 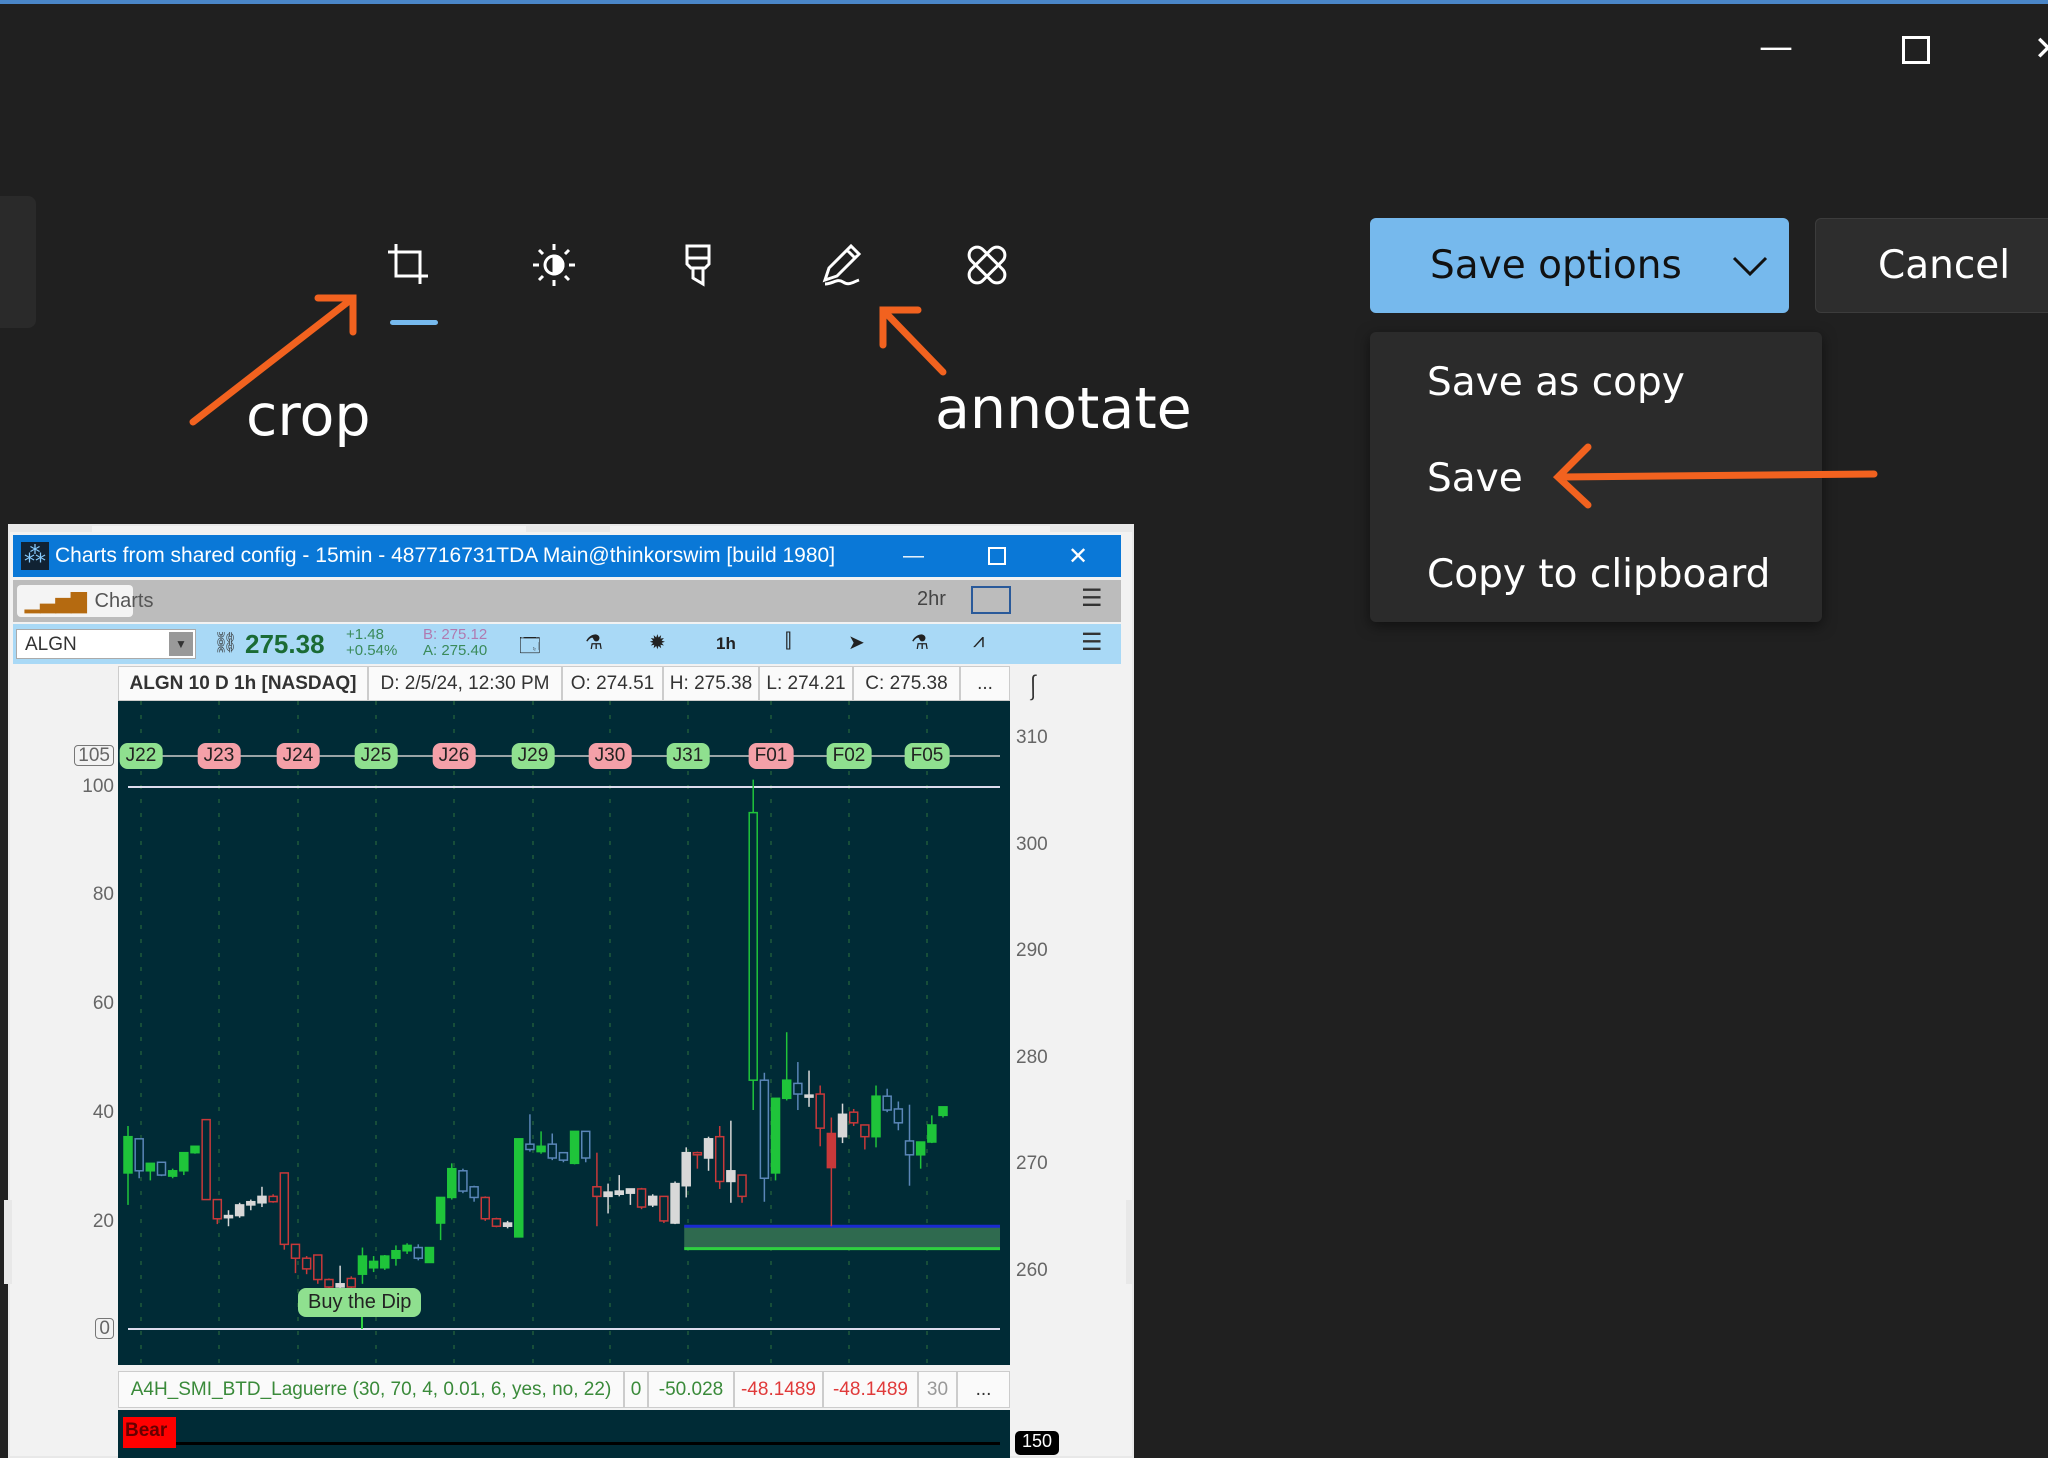 I want to click on left-axis-label: 80, so click(x=103, y=894).